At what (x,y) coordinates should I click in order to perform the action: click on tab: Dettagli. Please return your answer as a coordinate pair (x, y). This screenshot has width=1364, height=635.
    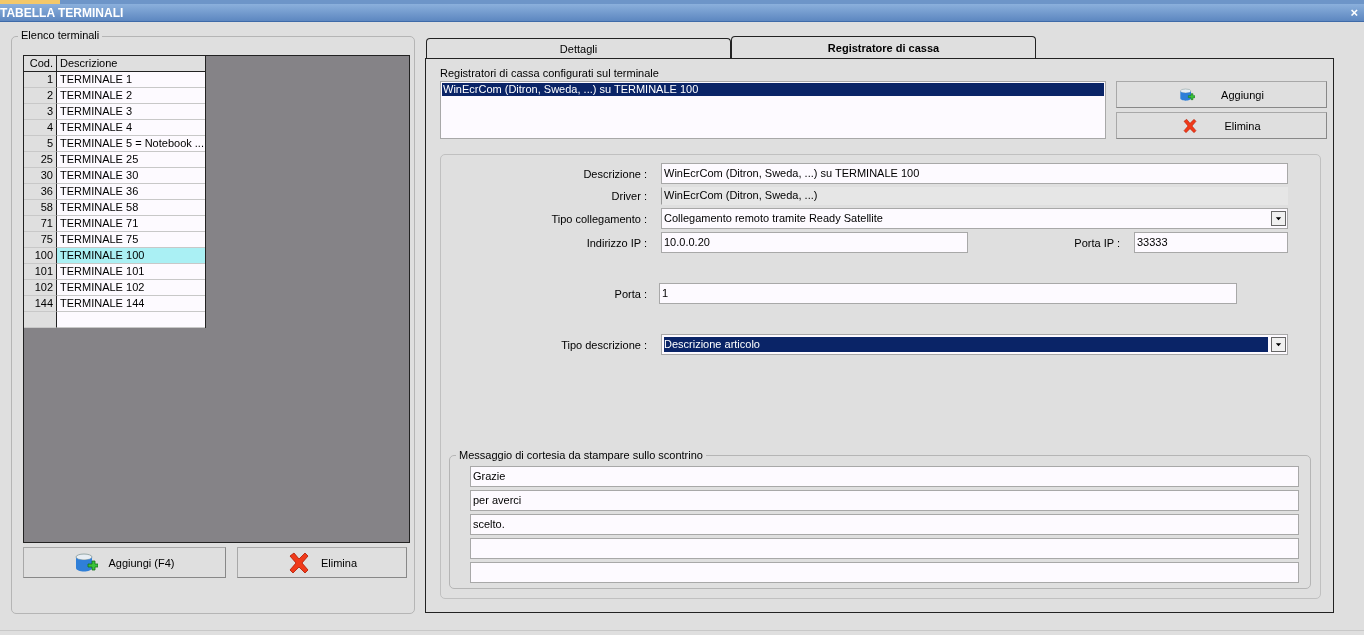
    Looking at the image, I should click on (578, 48).